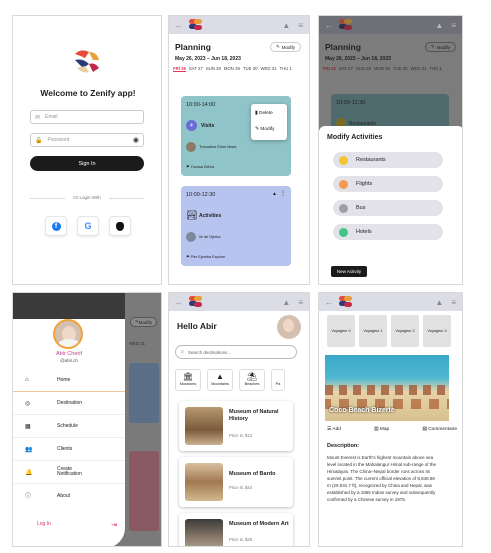 Image resolution: width=491 pixels, height=553 pixels. Describe the element at coordinates (405, 331) in the screenshot. I see `traveler-tab: Voyageur 2` at that location.